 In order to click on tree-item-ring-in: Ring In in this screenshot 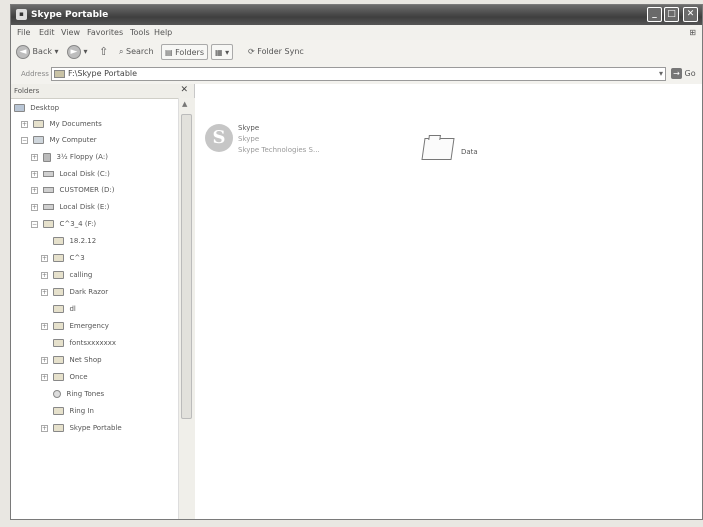, I will do `click(67, 411)`.